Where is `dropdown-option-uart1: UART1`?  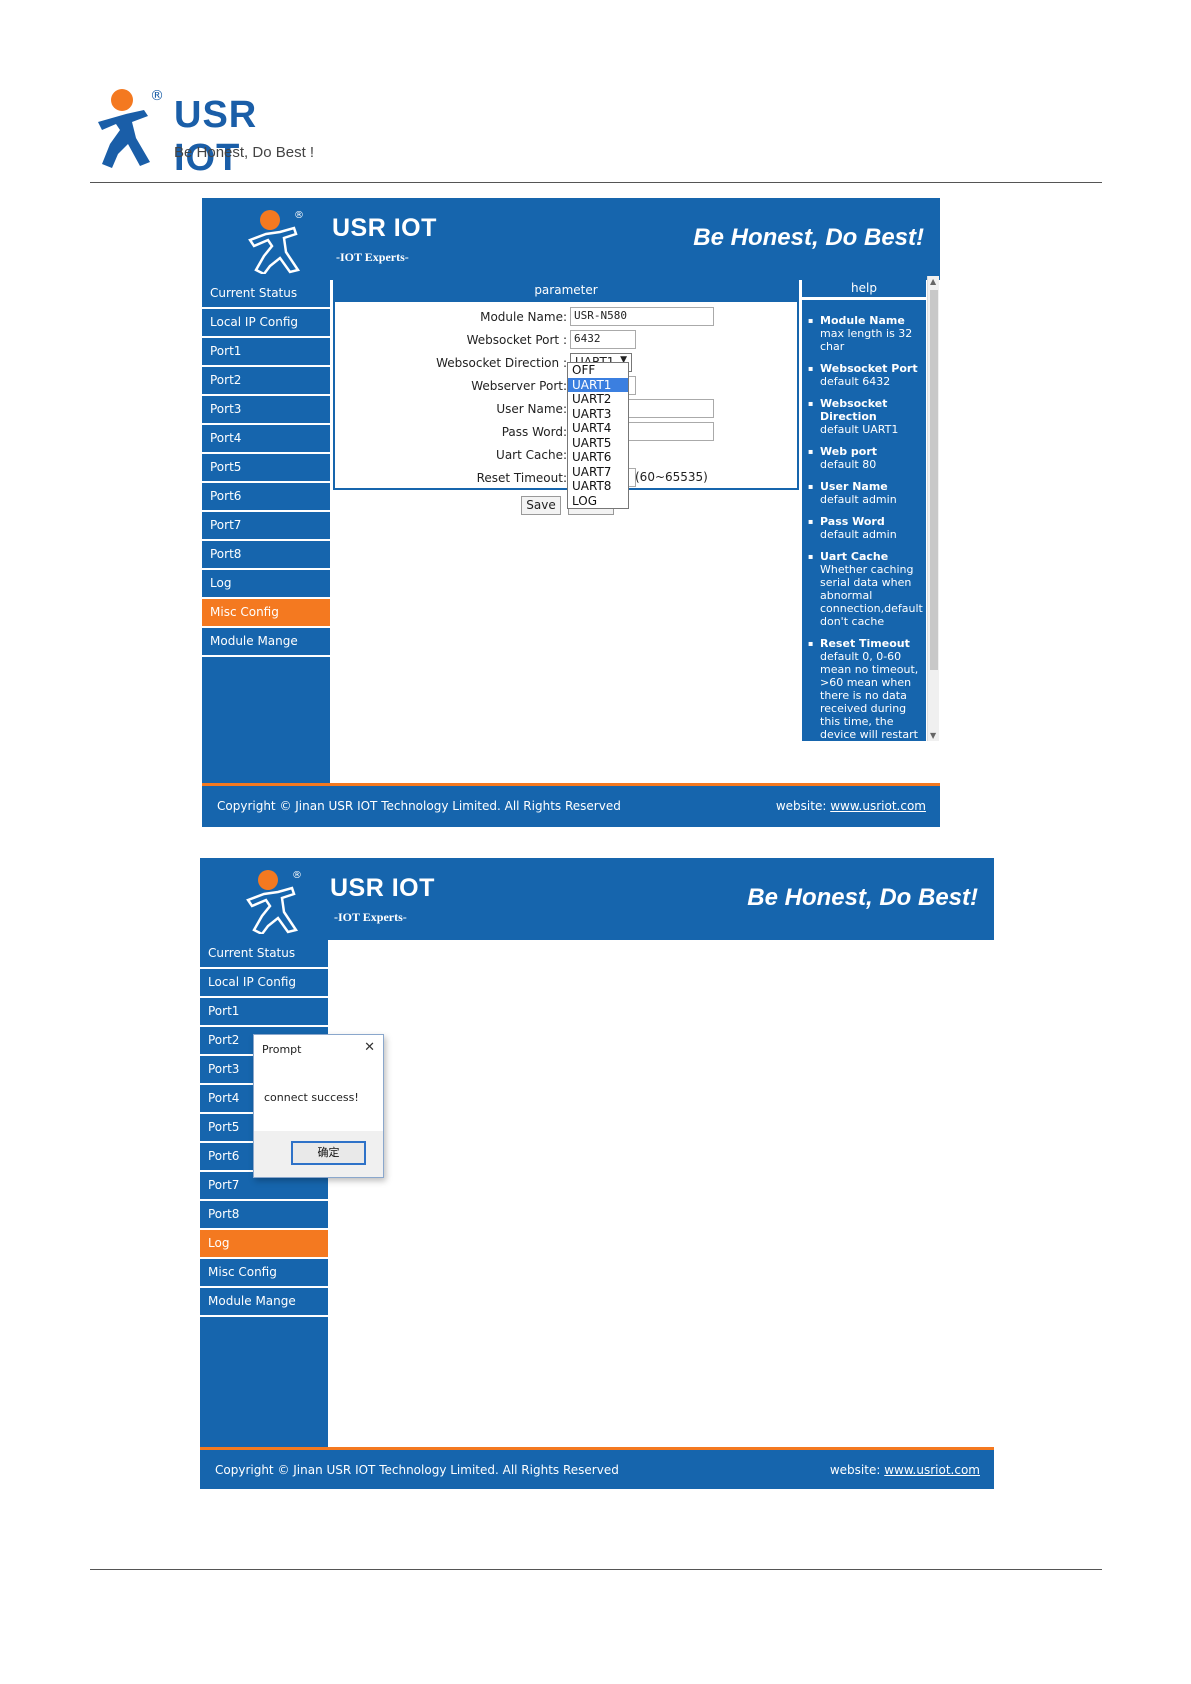 dropdown-option-uart1: UART1 is located at coordinates (598, 384).